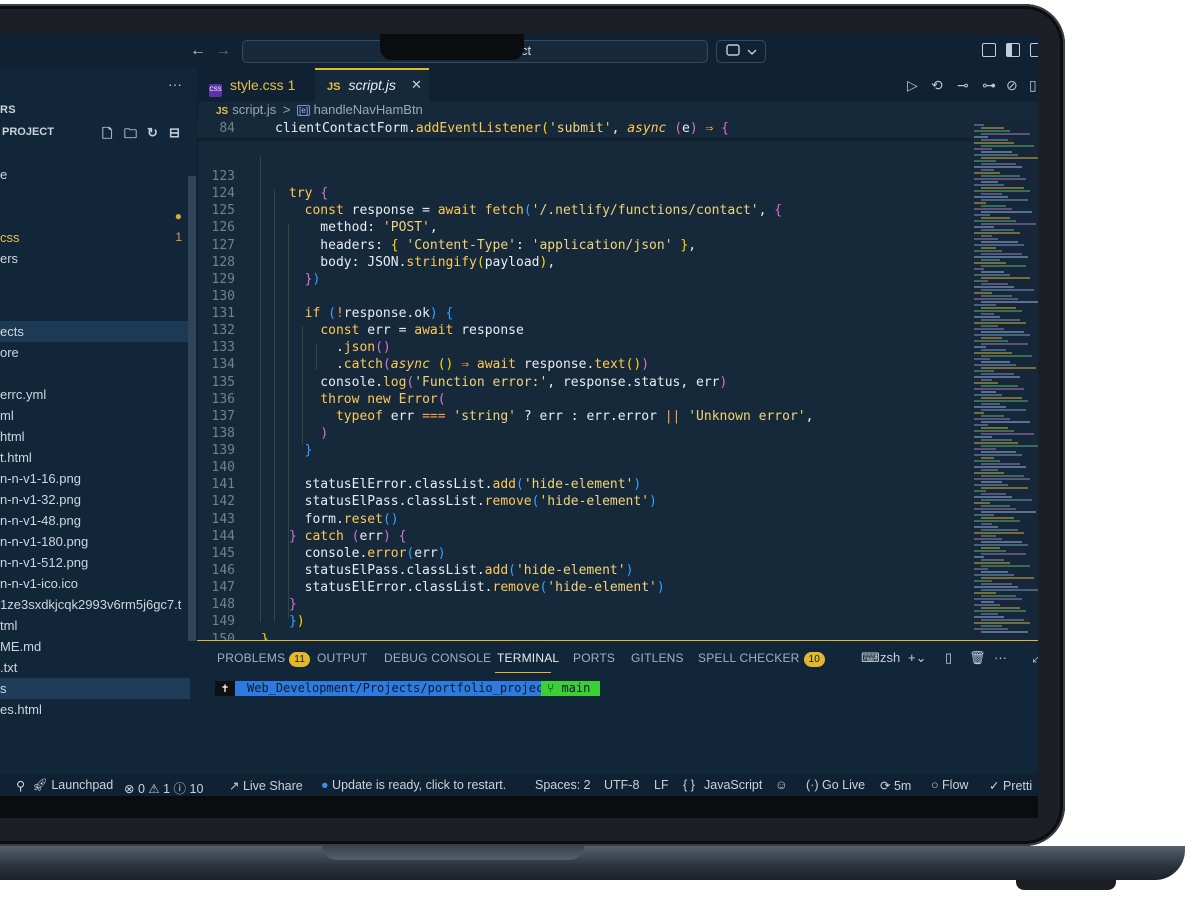 The height and width of the screenshot is (905, 1200). I want to click on panel-tab: SPELL CHECKER 10, so click(762, 659).